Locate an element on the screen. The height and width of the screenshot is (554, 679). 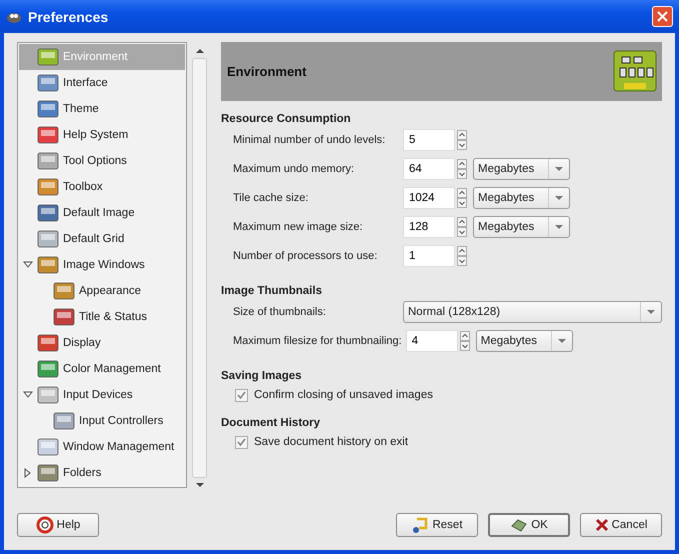
field-label: Size of thumbnails: is located at coordinates (280, 312).